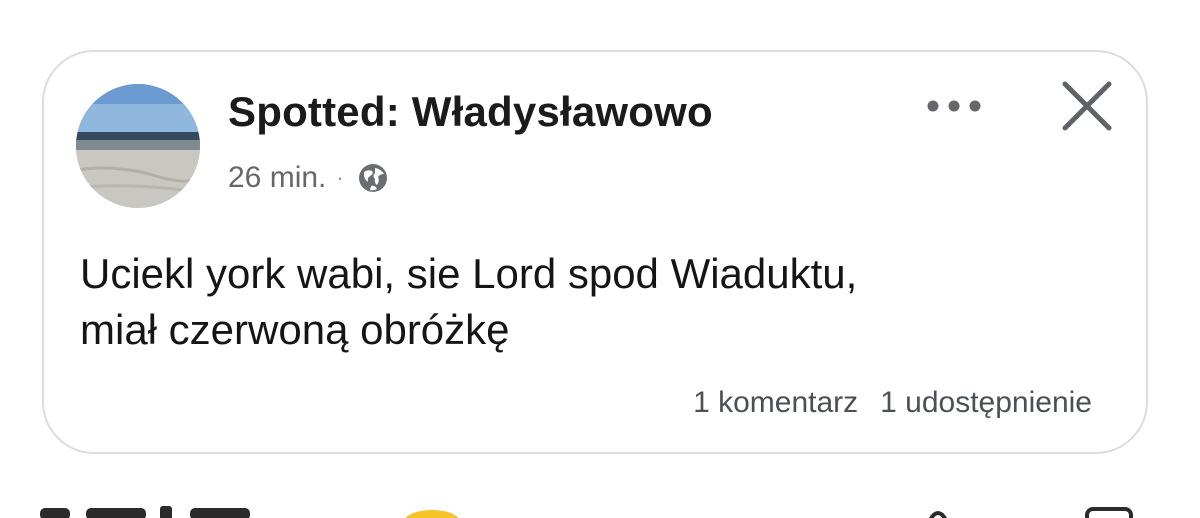 The image size is (1200, 518). What do you see at coordinates (295, 329) in the screenshot?
I see `post-text-line: miał czerwoną obróżkę` at bounding box center [295, 329].